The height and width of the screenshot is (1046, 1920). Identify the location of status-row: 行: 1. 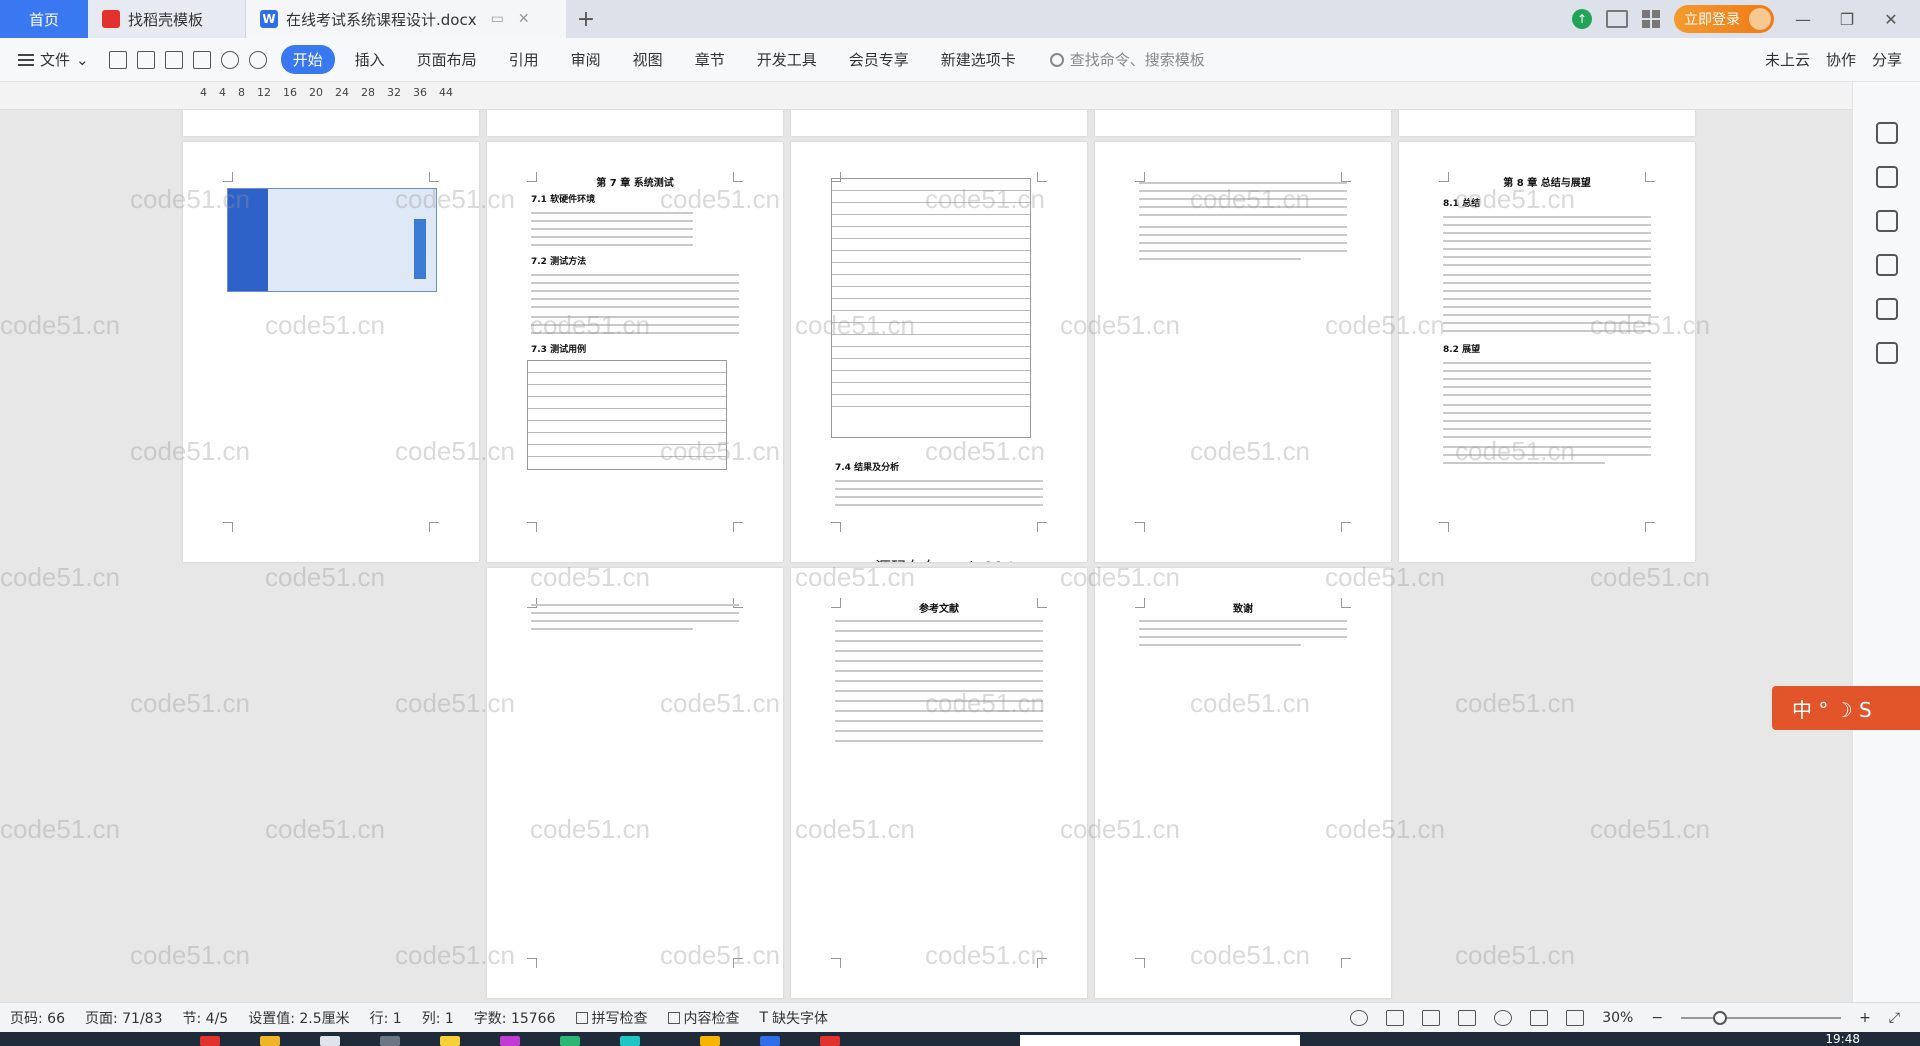
(385, 1018).